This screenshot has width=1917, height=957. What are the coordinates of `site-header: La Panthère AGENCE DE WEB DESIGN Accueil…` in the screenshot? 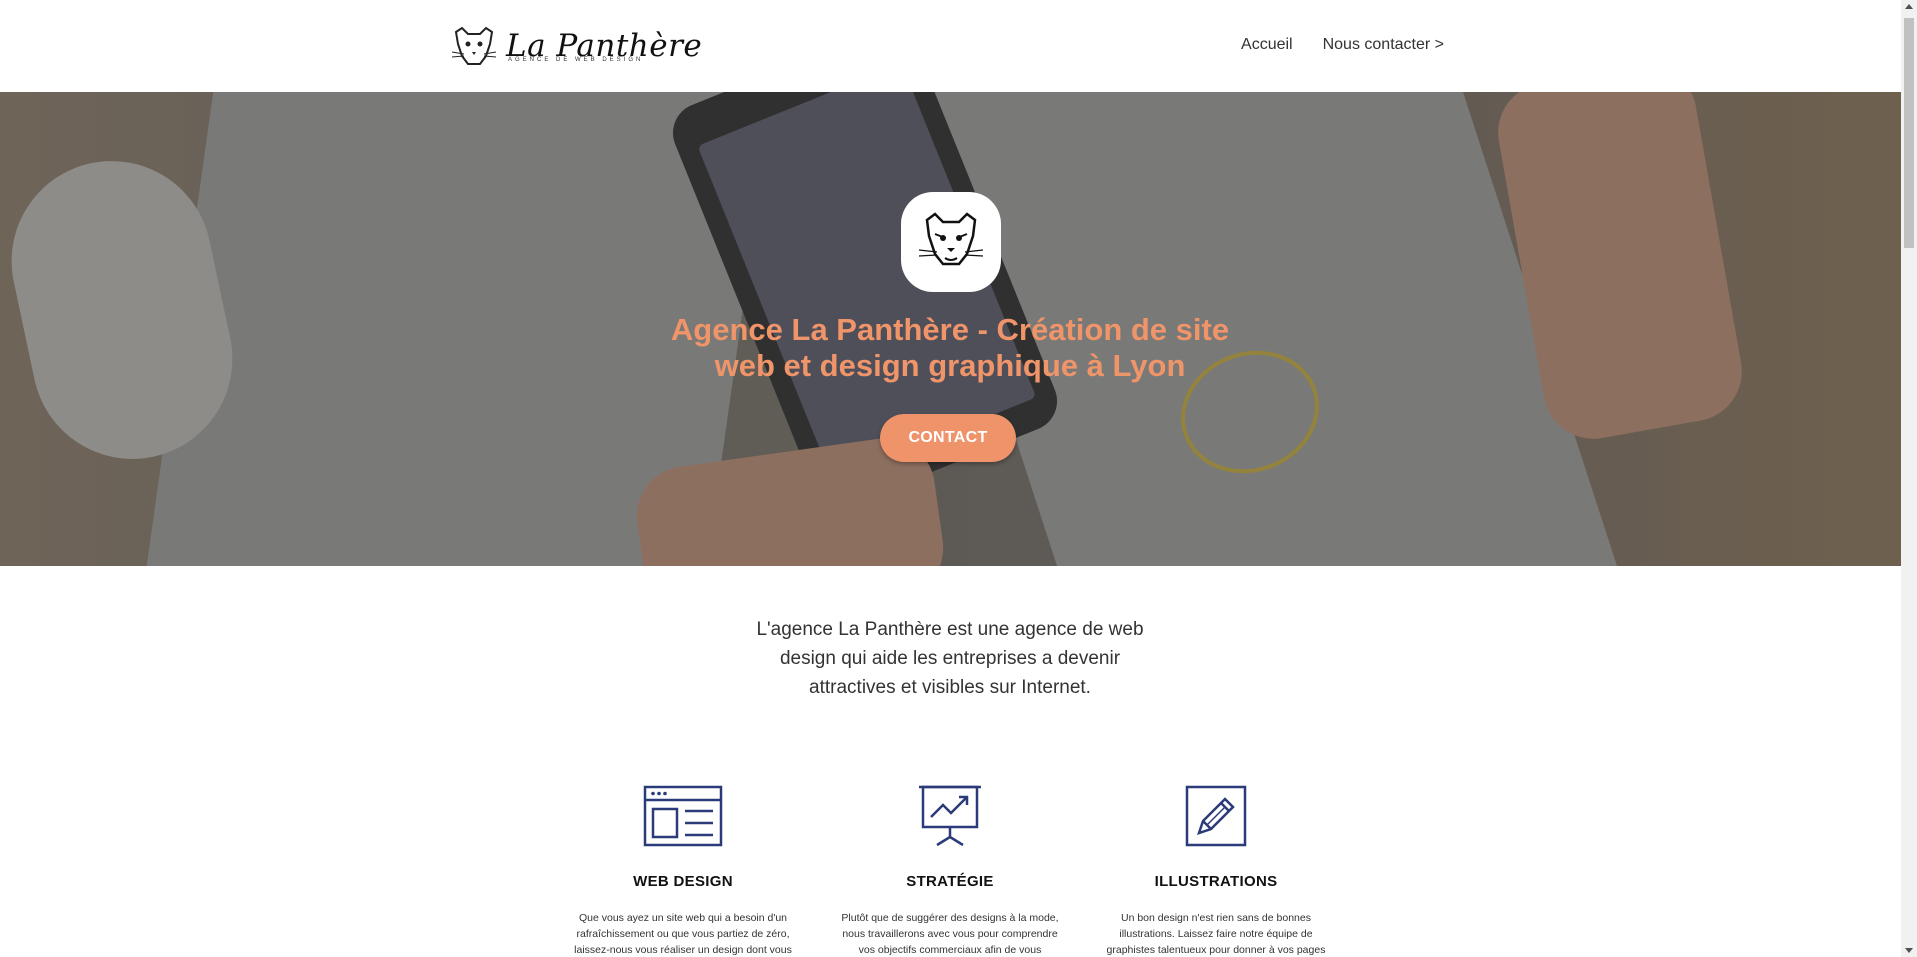 It's located at (950, 46).